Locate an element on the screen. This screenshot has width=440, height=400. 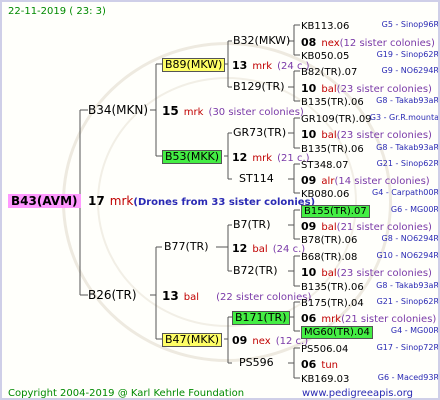
gen4-row: KB080.06 G4 - Carpath00R is located at coordinates (370, 193).